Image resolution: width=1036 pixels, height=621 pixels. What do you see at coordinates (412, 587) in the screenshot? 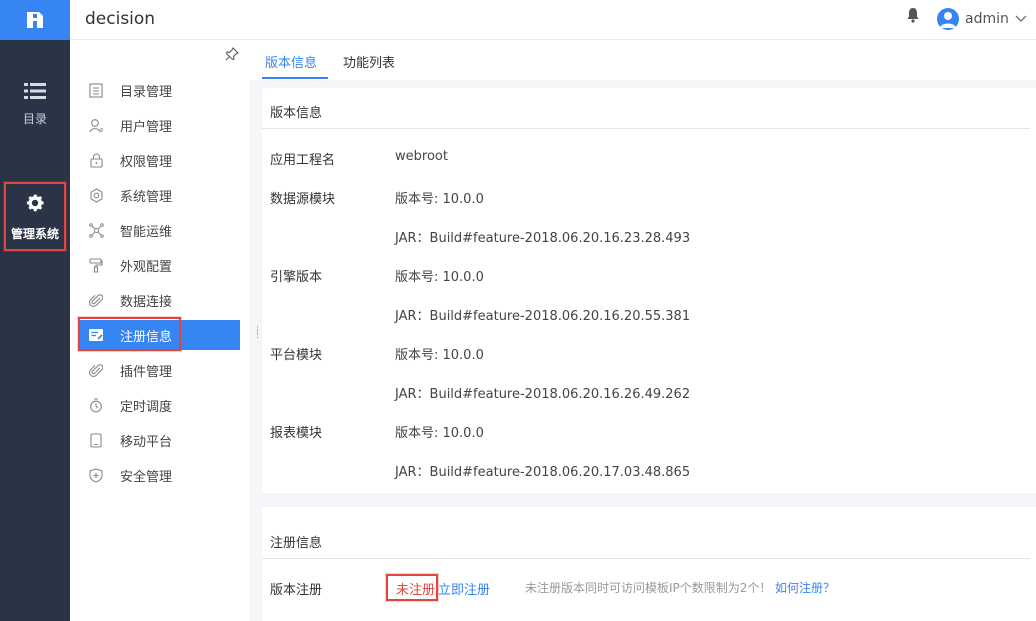
I see `highlight-box-unregistered` at bounding box center [412, 587].